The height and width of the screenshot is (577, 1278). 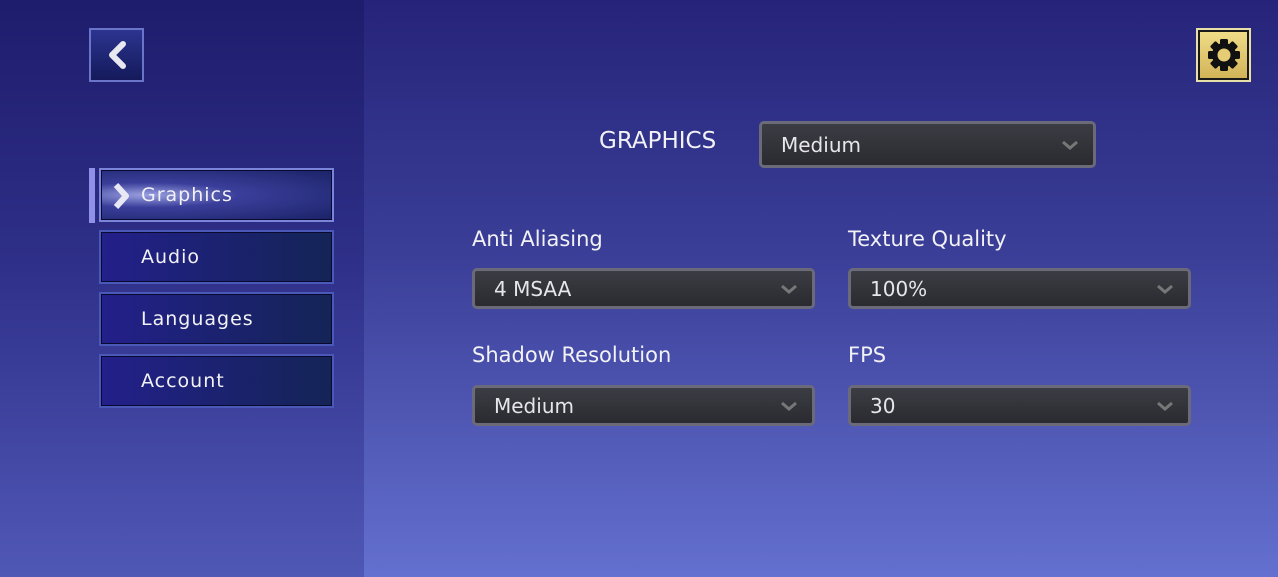 What do you see at coordinates (92, 195) in the screenshot?
I see `active-indicator` at bounding box center [92, 195].